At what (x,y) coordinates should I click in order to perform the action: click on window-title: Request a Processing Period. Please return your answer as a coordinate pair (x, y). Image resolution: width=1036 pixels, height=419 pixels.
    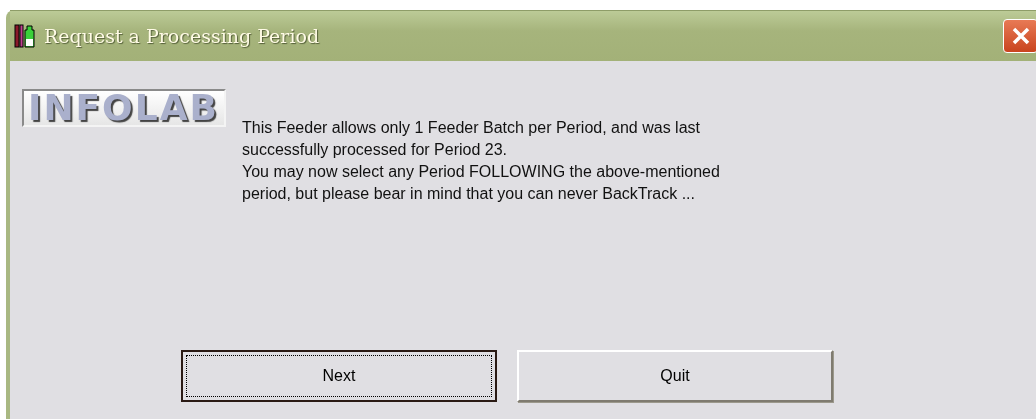
    Looking at the image, I should click on (182, 36).